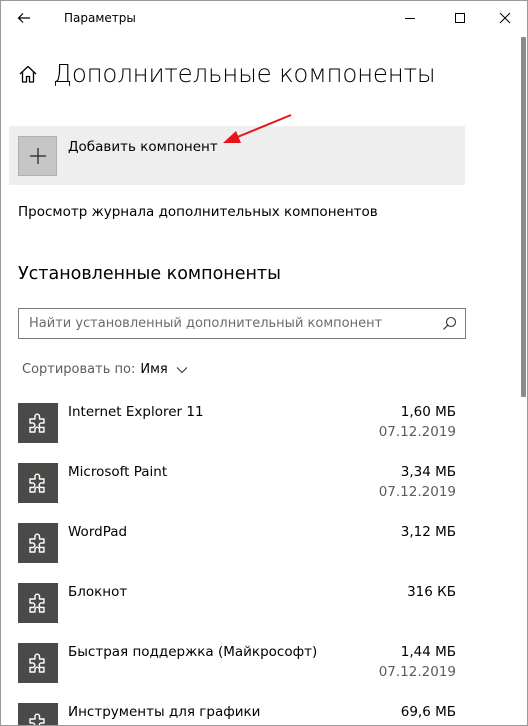  I want to click on component-name: Internet Explorer 11, so click(136, 412).